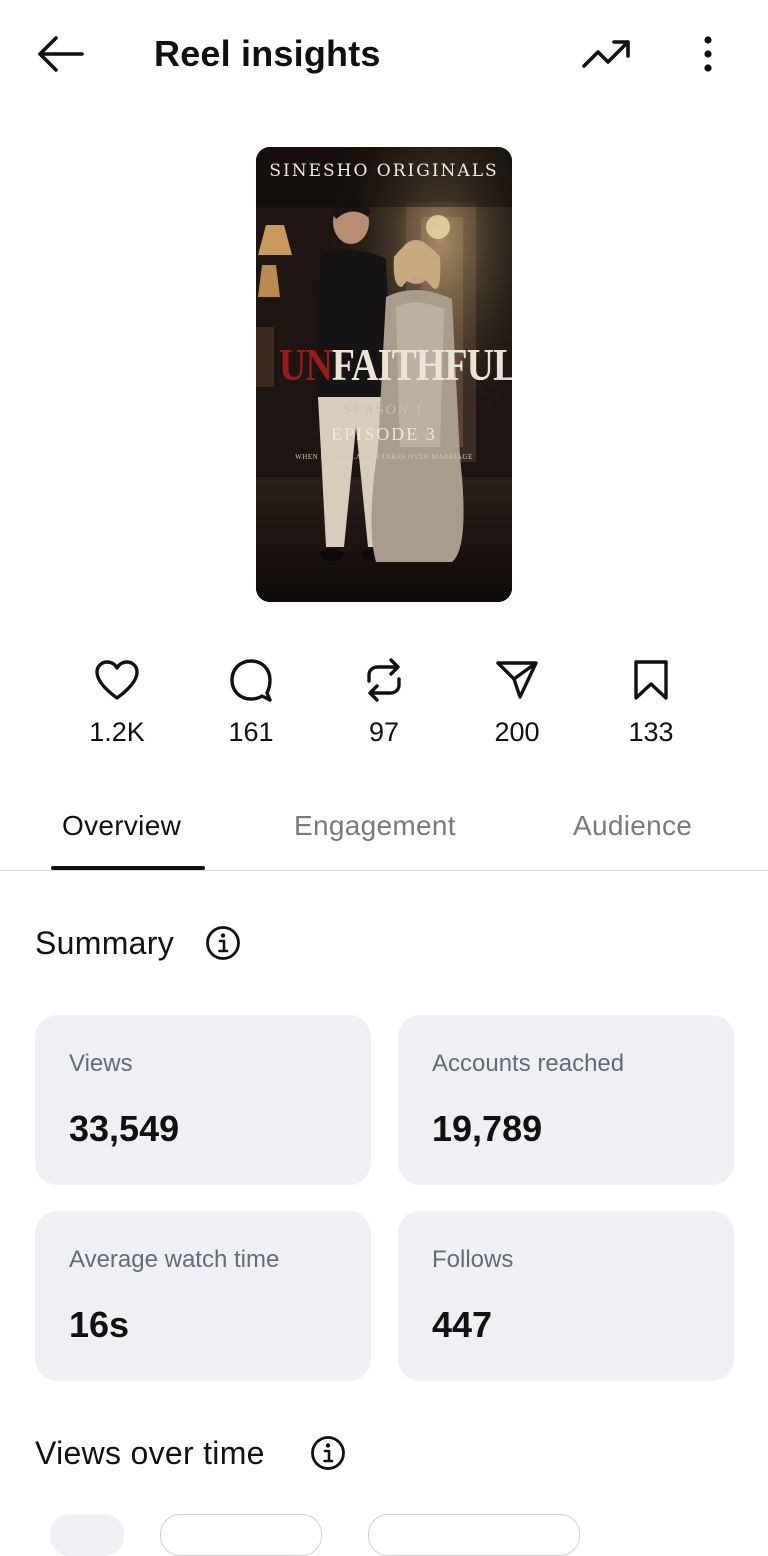 This screenshot has width=768, height=1556. I want to click on shares-count: 200, so click(517, 732).